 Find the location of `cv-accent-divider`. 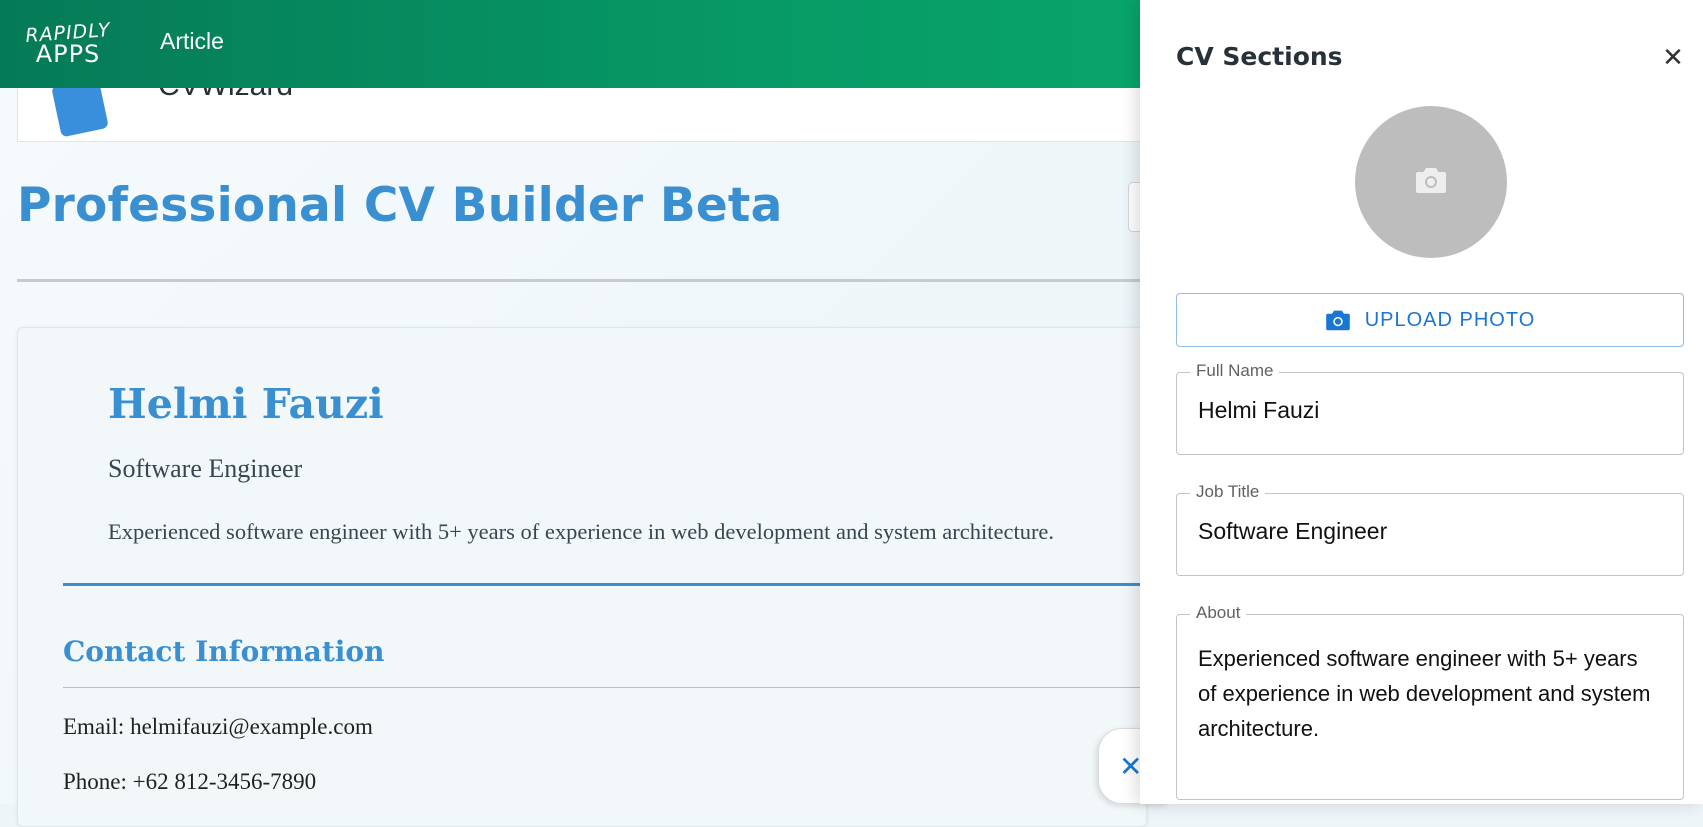

cv-accent-divider is located at coordinates (608, 584).